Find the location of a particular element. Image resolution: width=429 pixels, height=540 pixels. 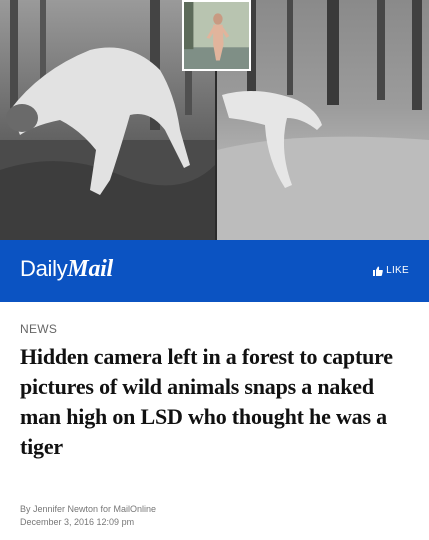

section-label: NEWS is located at coordinates (39, 329).